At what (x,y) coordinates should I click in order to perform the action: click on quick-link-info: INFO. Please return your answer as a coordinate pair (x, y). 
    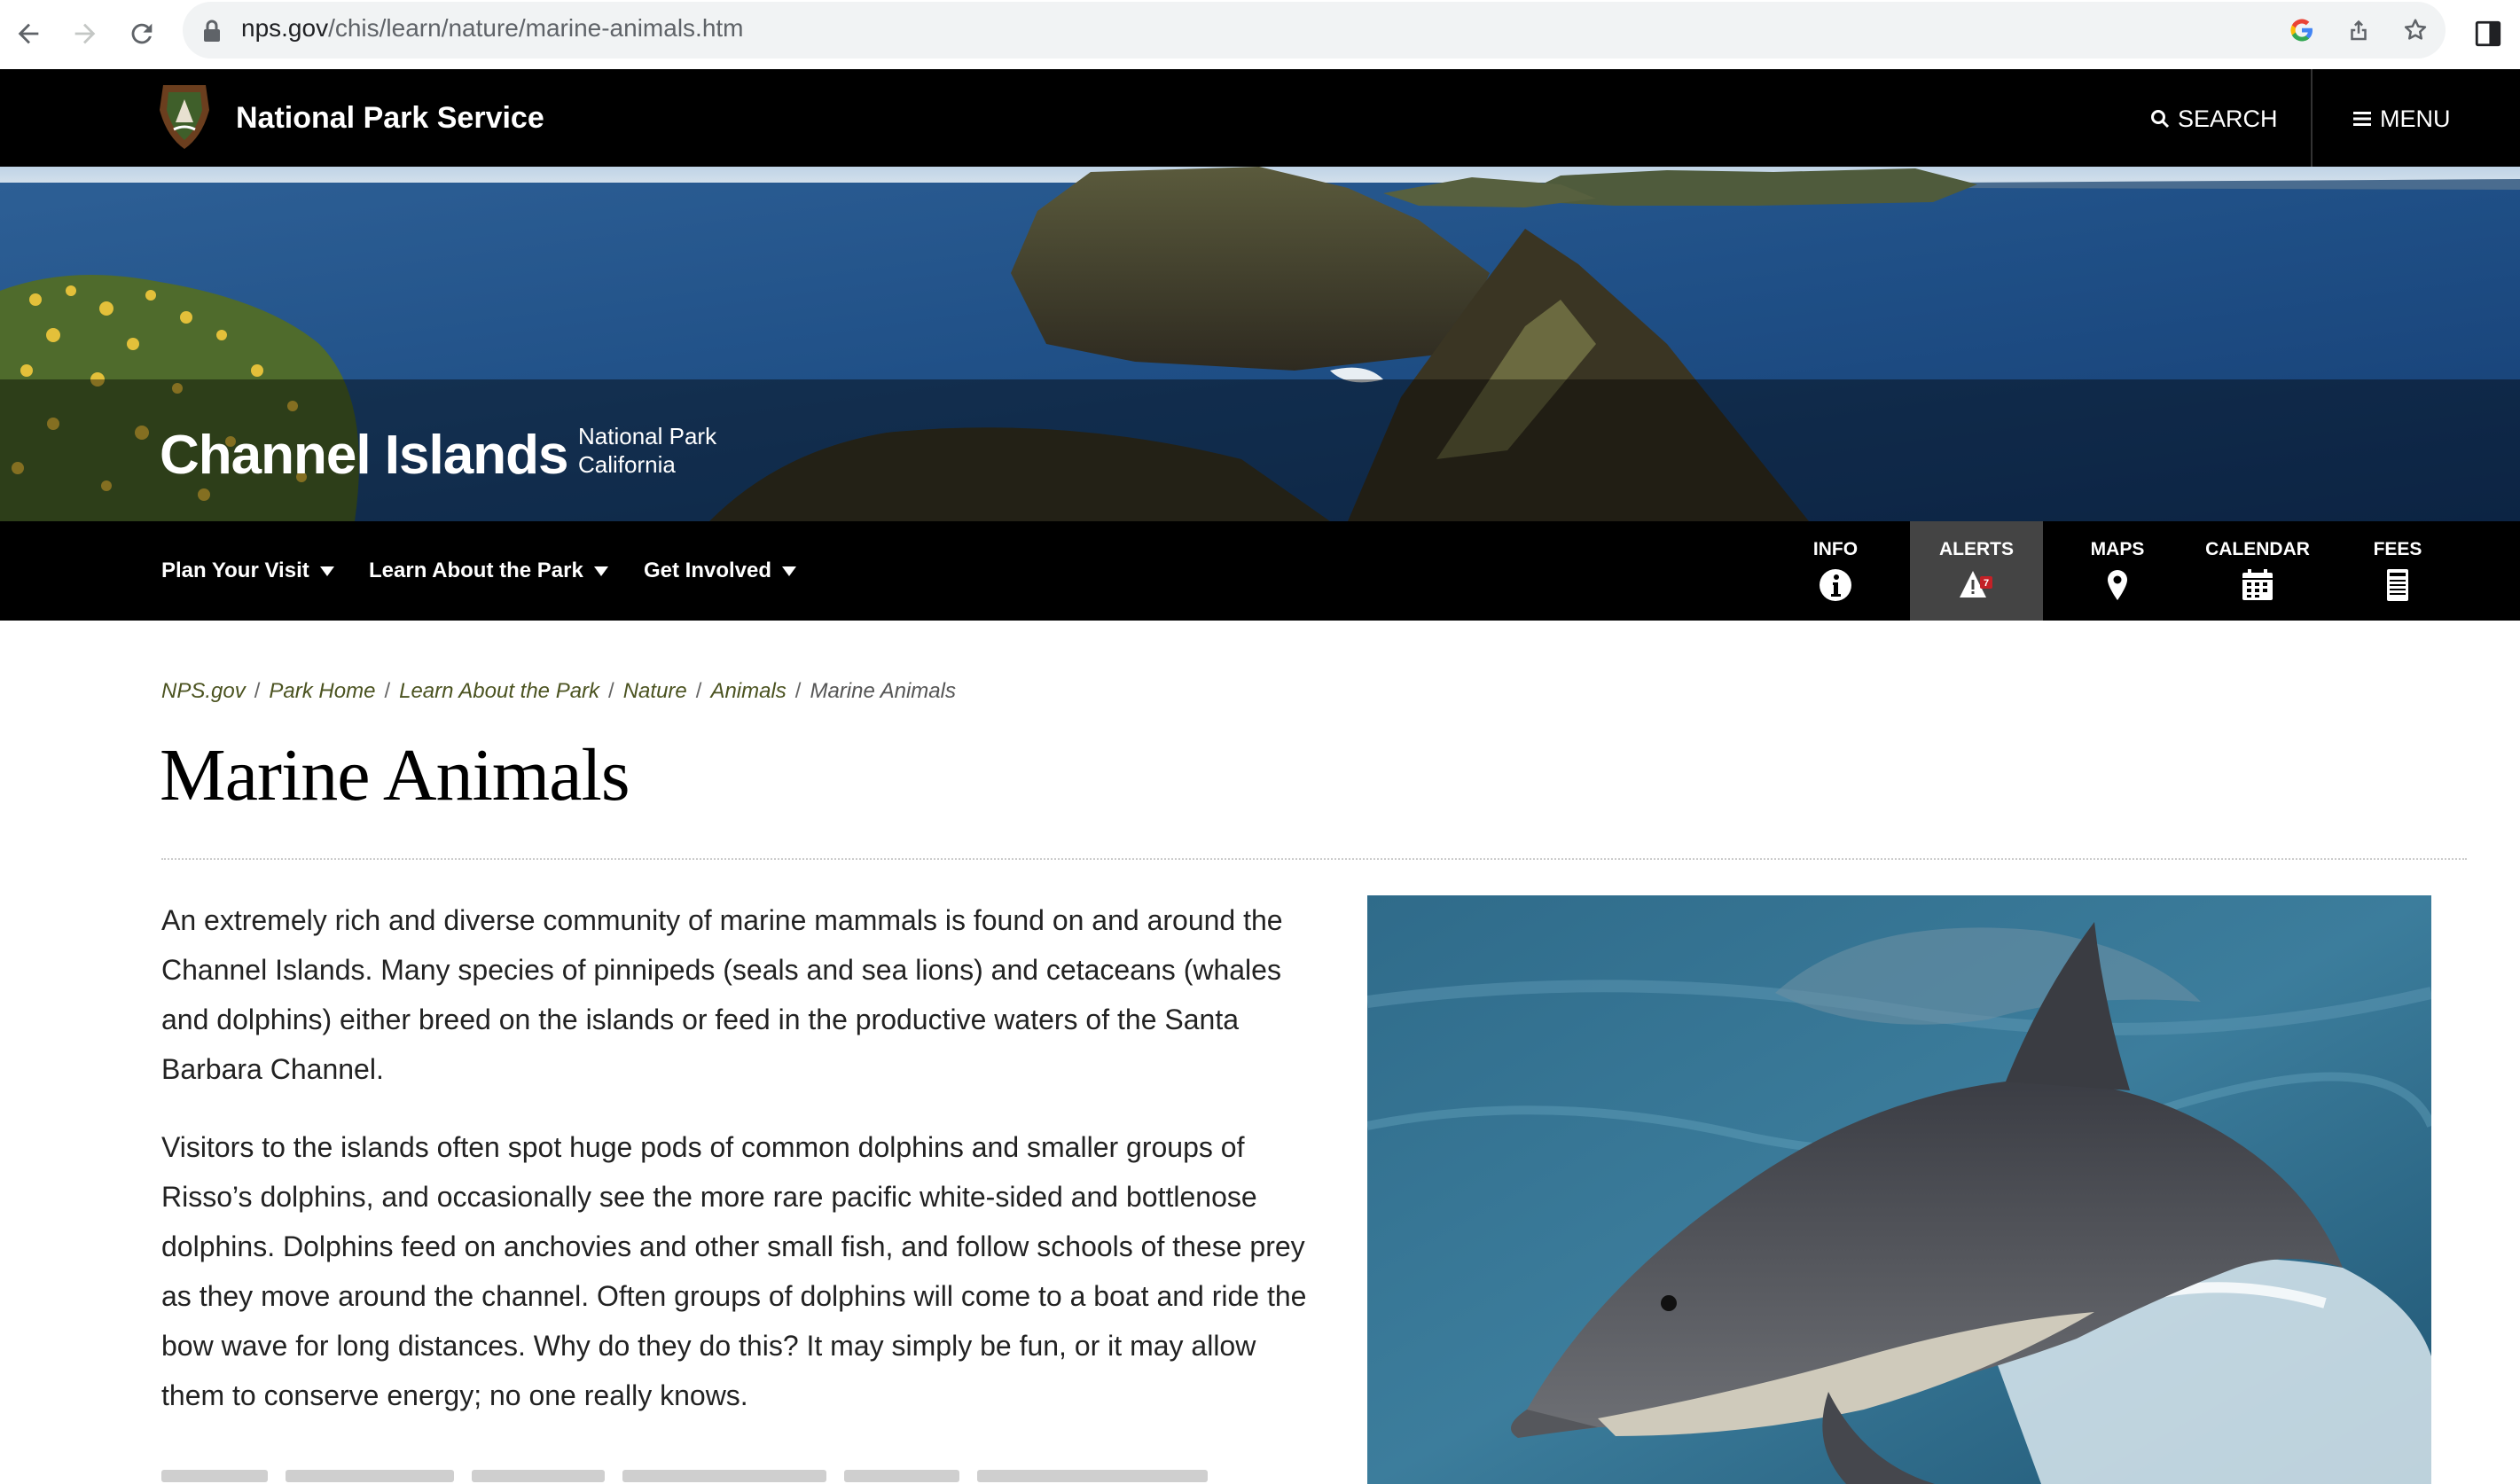
    Looking at the image, I should click on (1835, 571).